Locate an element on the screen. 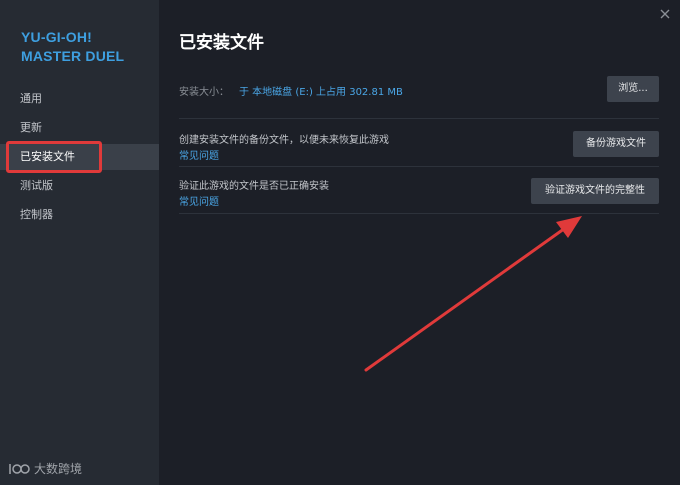 This screenshot has height=485, width=680. backup-game-files-button: 备份游戏文件 is located at coordinates (616, 144).